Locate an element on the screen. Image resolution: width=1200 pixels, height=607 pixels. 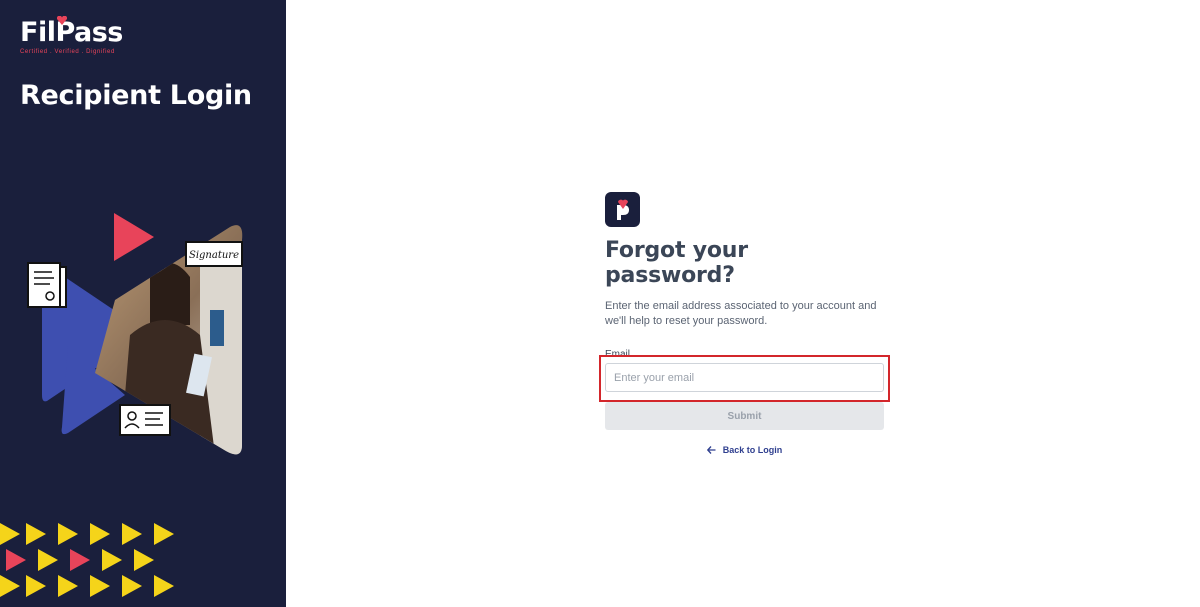
arrow-left-icon is located at coordinates (711, 450).